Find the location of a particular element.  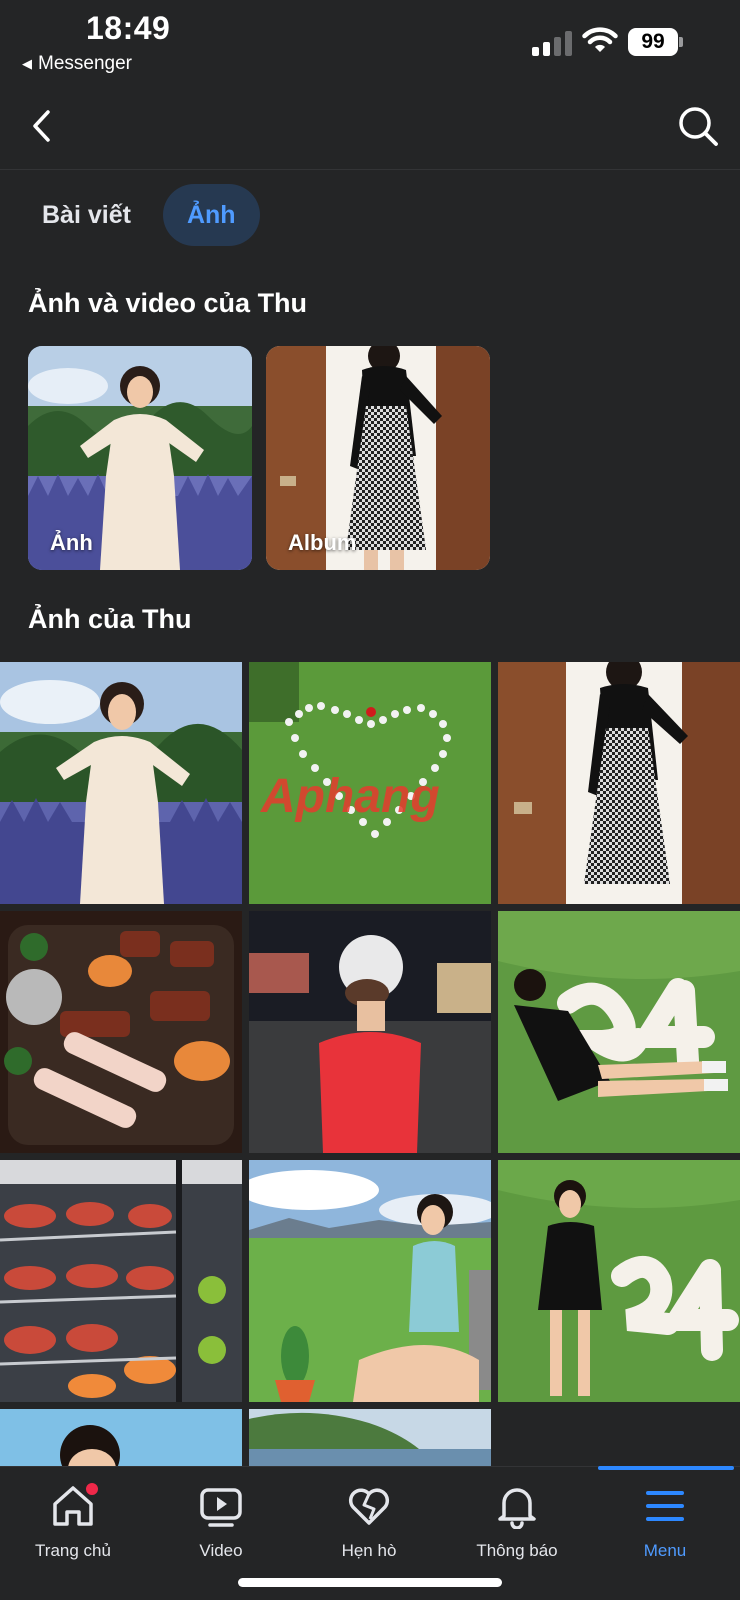

nav-label: Trang chủ is located at coordinates (73, 1550).